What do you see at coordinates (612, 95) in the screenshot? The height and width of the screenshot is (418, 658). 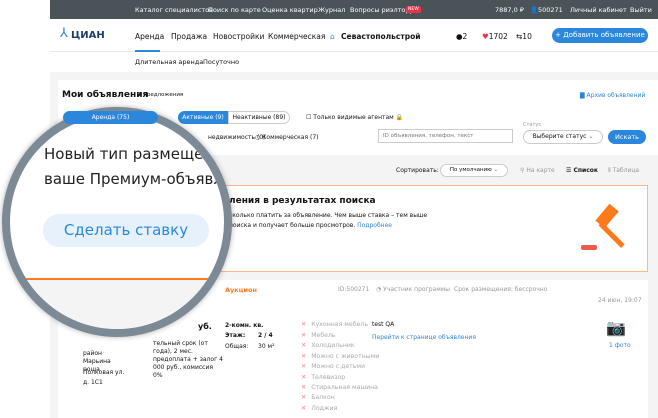 I see `archive-link: ▇ Архив объявлений` at bounding box center [612, 95].